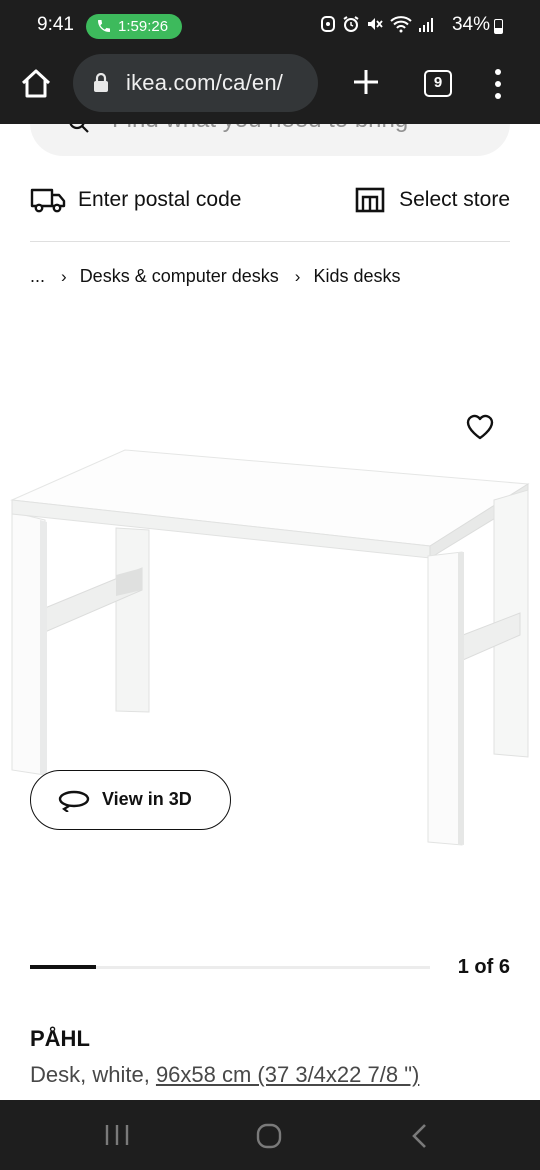 The width and height of the screenshot is (540, 1170). What do you see at coordinates (480, 427) in the screenshot?
I see `heart-icon` at bounding box center [480, 427].